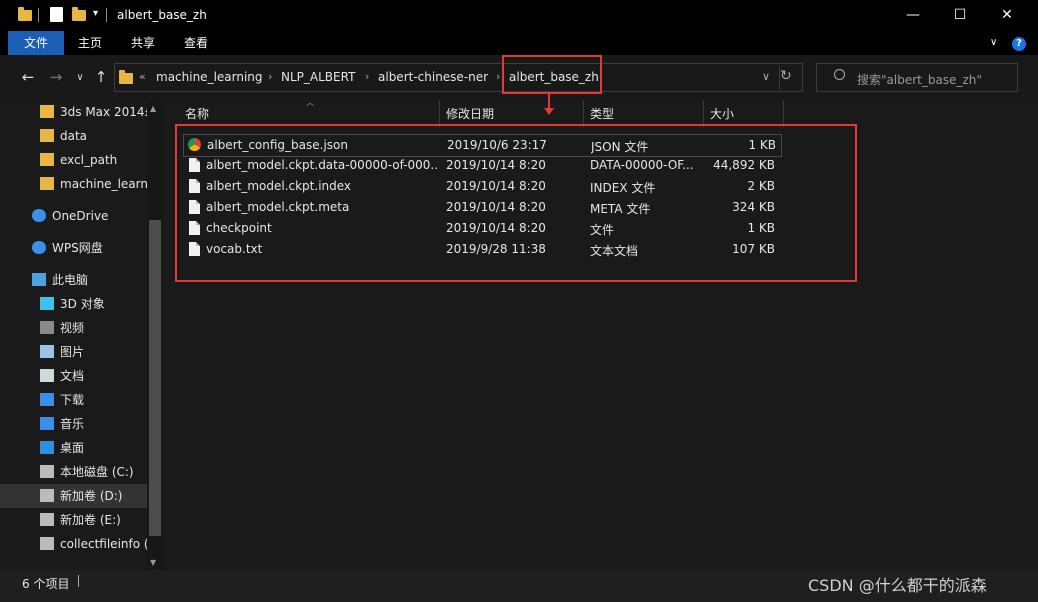 The width and height of the screenshot is (1038, 602). What do you see at coordinates (47, 327) in the screenshot?
I see `video-icon` at bounding box center [47, 327].